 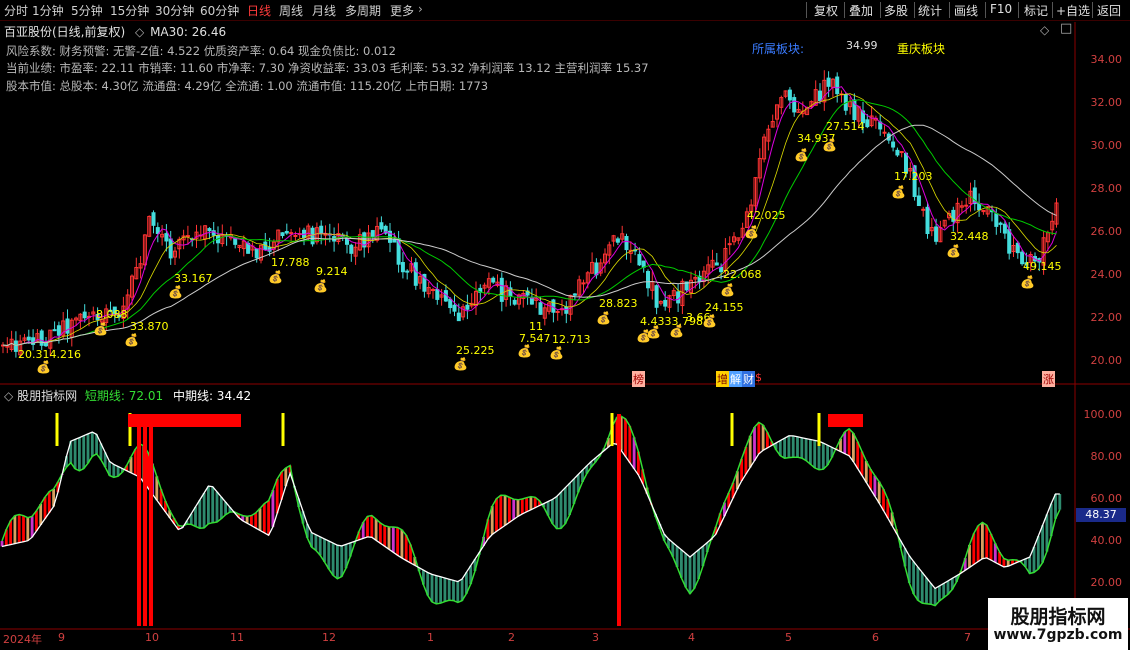 I want to click on event-marker-list: 榜, so click(x=638, y=379).